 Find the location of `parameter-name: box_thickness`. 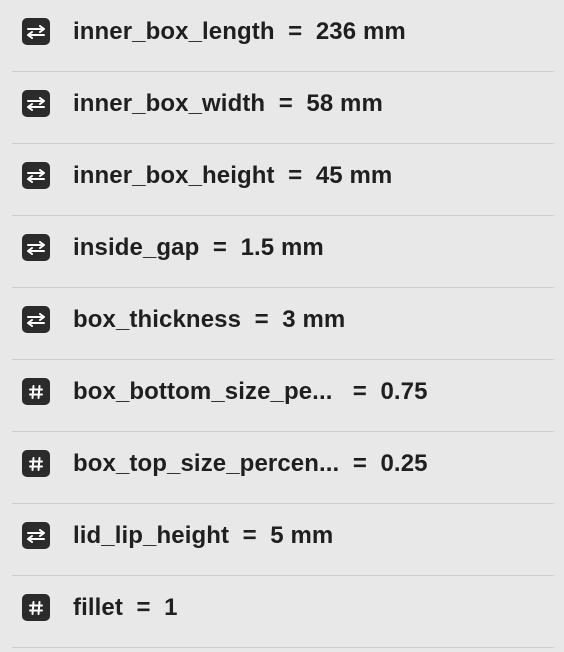

parameter-name: box_thickness is located at coordinates (157, 319).